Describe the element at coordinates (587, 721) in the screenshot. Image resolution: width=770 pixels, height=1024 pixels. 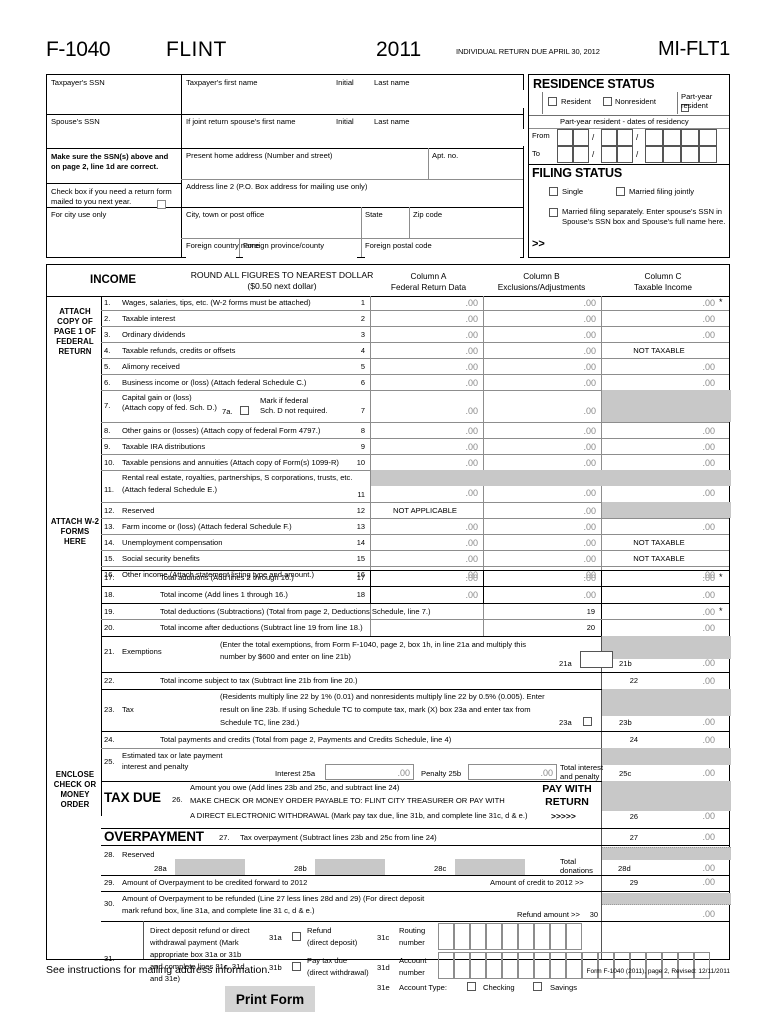
I see `line-23a-checkbox` at that location.